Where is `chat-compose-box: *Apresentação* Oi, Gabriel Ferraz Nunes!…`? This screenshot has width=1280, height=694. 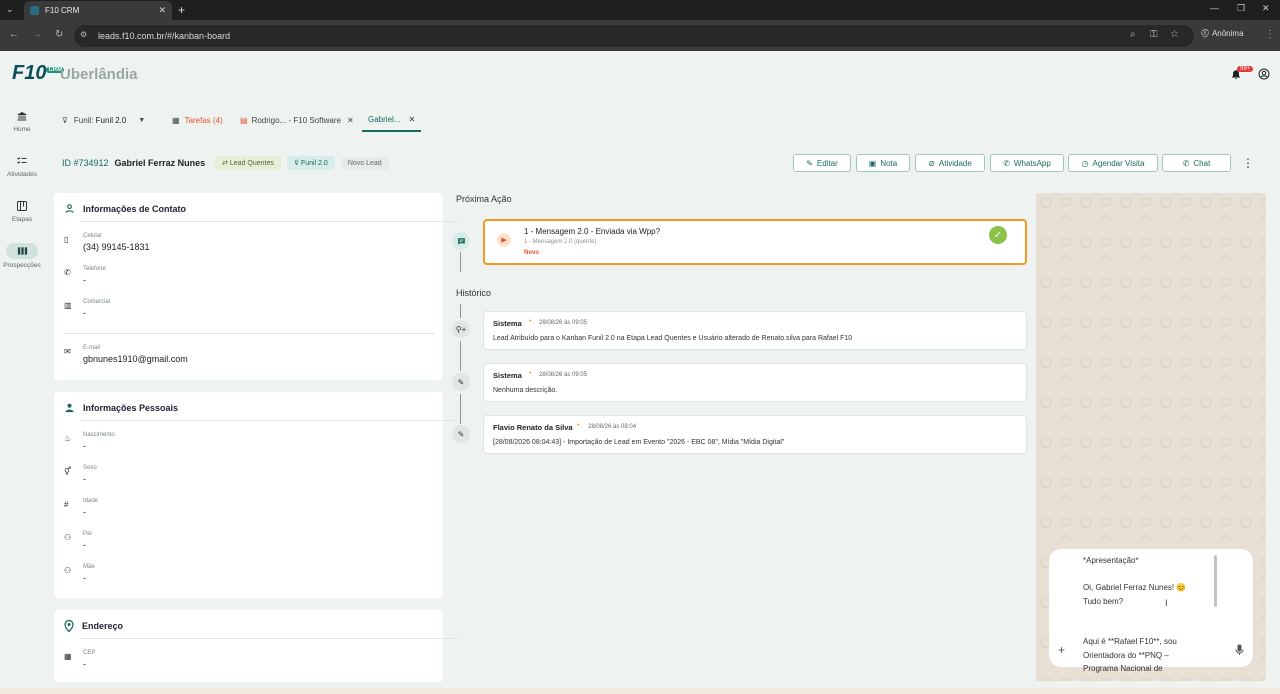
chat-compose-box: *Apresentação* Oi, Gabriel Ferraz Nunes!… is located at coordinates (1151, 611).